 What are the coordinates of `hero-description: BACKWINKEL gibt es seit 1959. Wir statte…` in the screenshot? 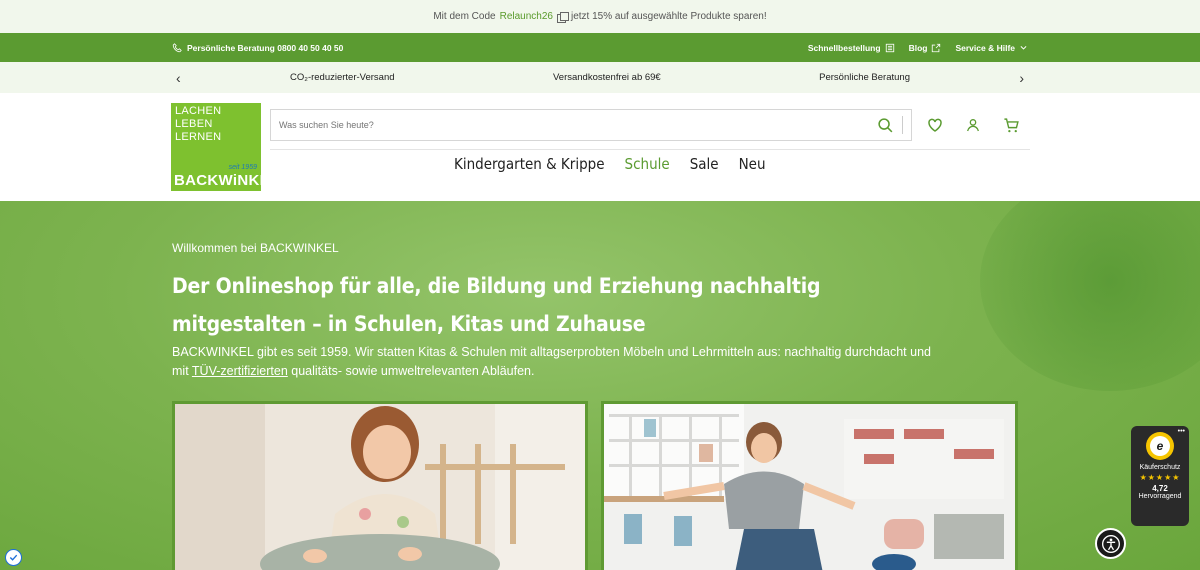 It's located at (582, 362).